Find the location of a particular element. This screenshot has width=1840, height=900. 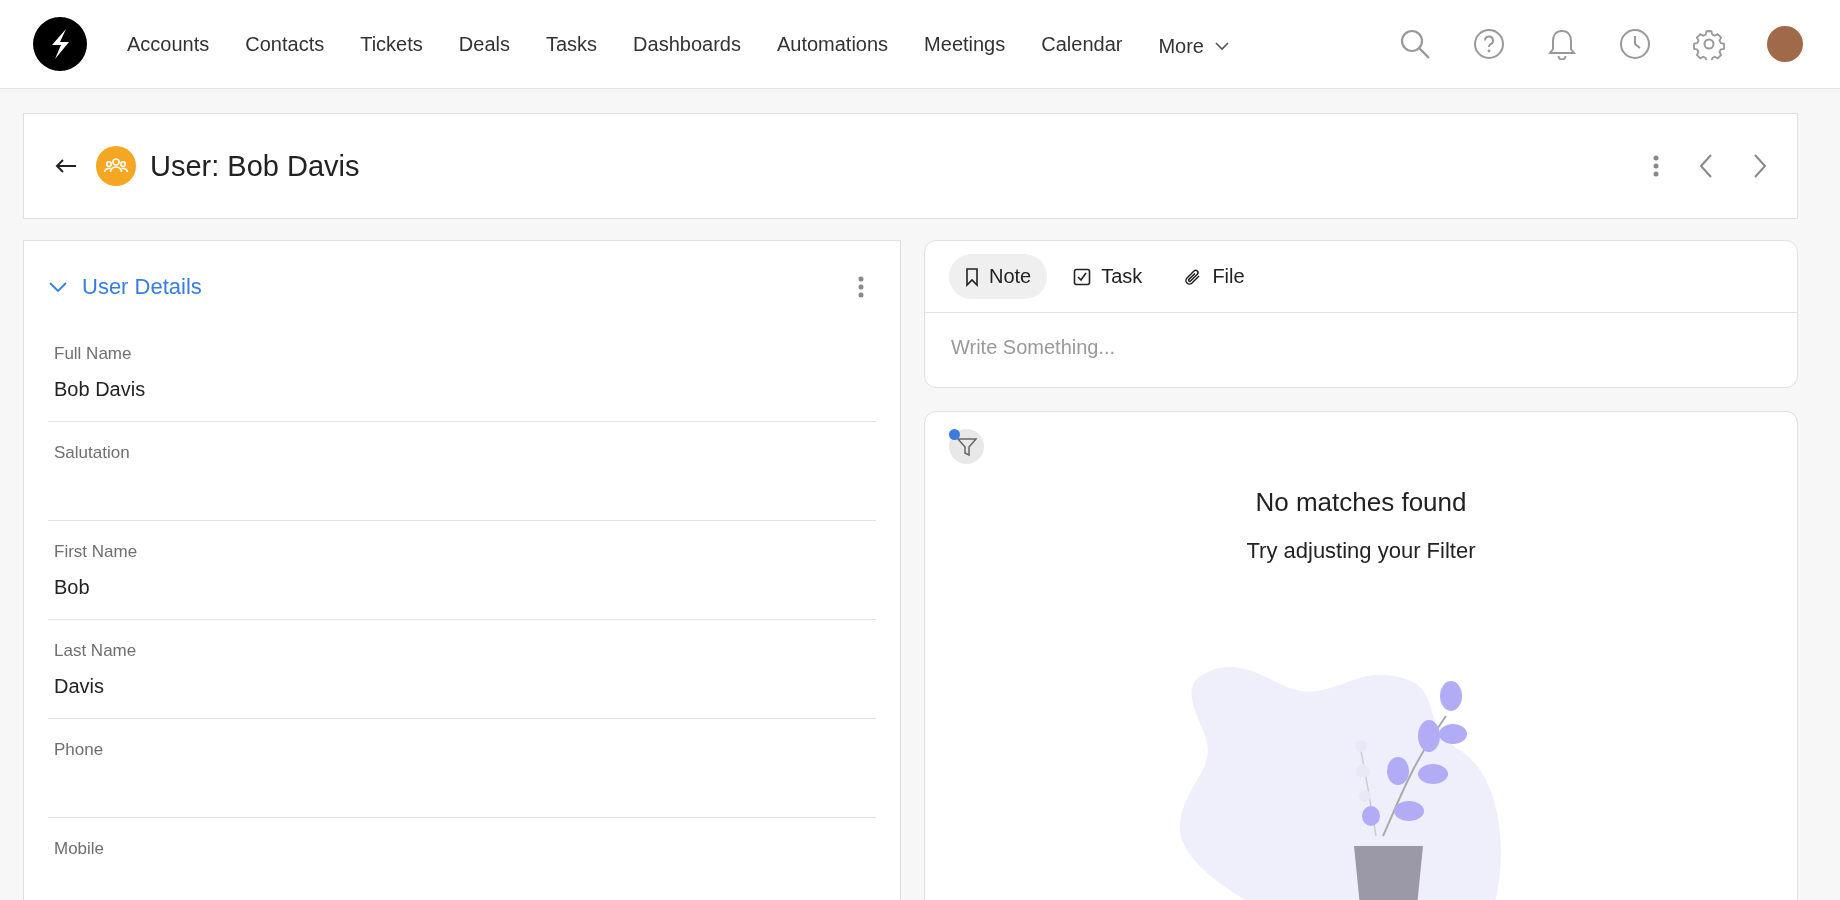

field-value: Davis is located at coordinates (79, 686).